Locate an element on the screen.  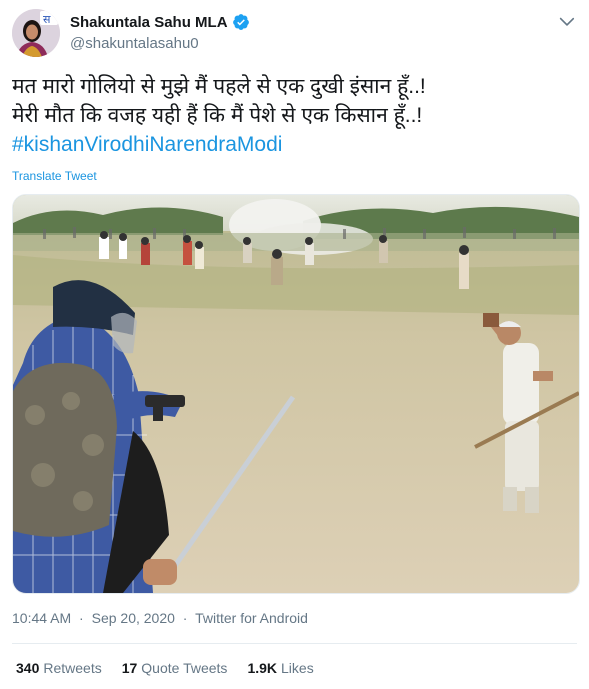
likes-label: Likes is located at coordinates (297, 668).